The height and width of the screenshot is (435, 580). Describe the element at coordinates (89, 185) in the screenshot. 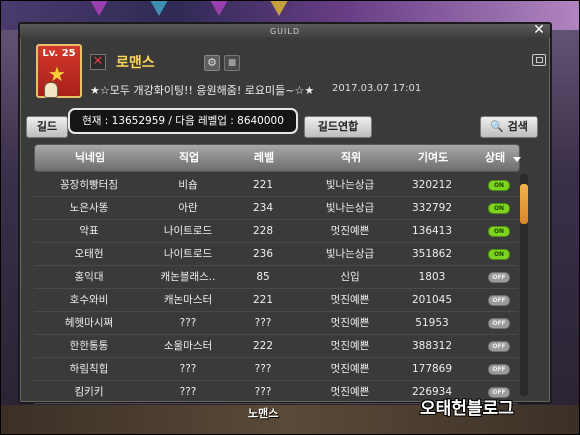

I see `member-nickname: 꽁장히빵터짐` at that location.